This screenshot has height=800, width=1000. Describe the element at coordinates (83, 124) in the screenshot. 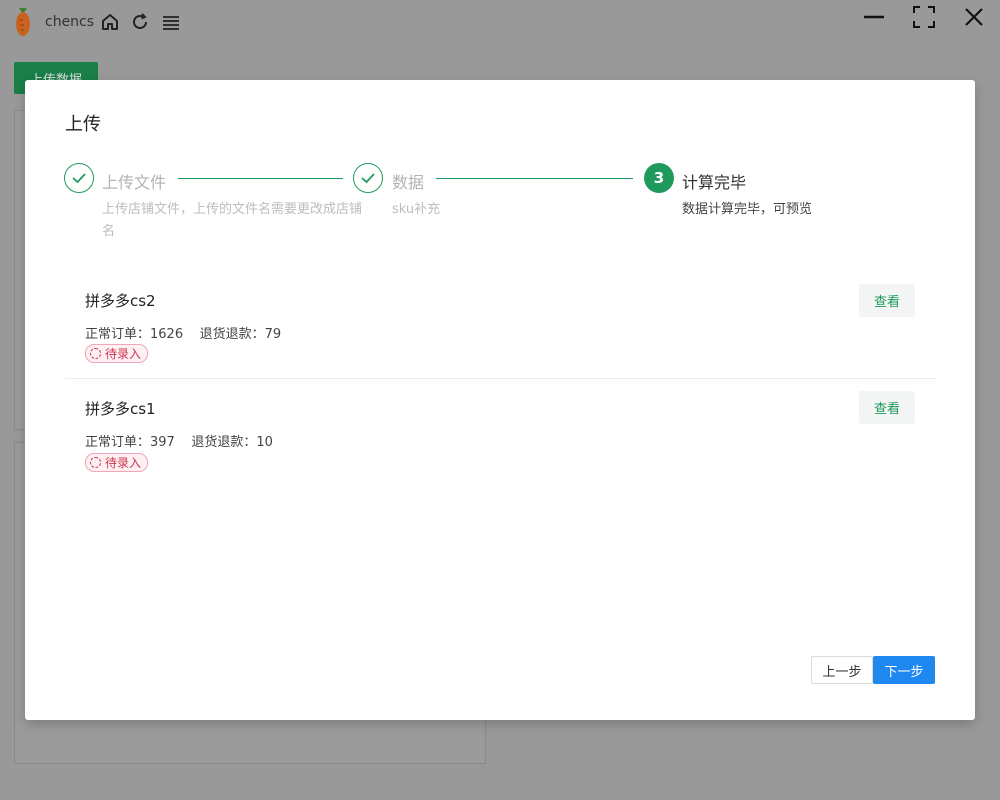

I see `modal-title: 上传` at that location.